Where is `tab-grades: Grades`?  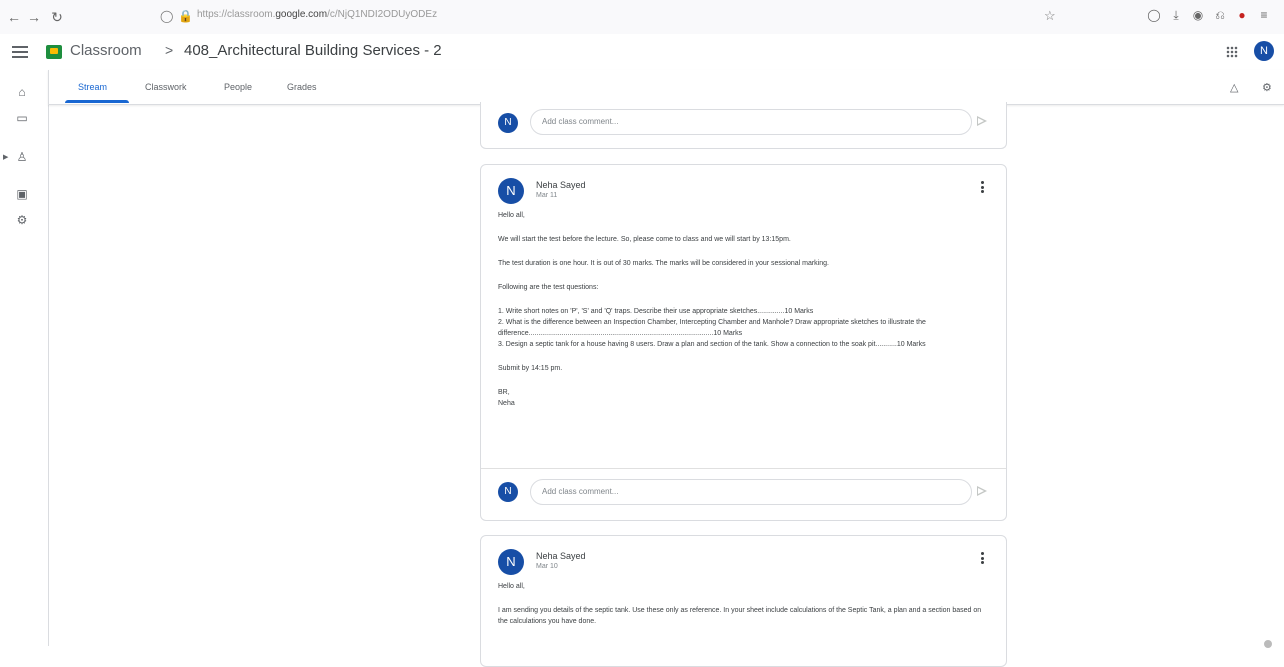 tab-grades: Grades is located at coordinates (302, 87).